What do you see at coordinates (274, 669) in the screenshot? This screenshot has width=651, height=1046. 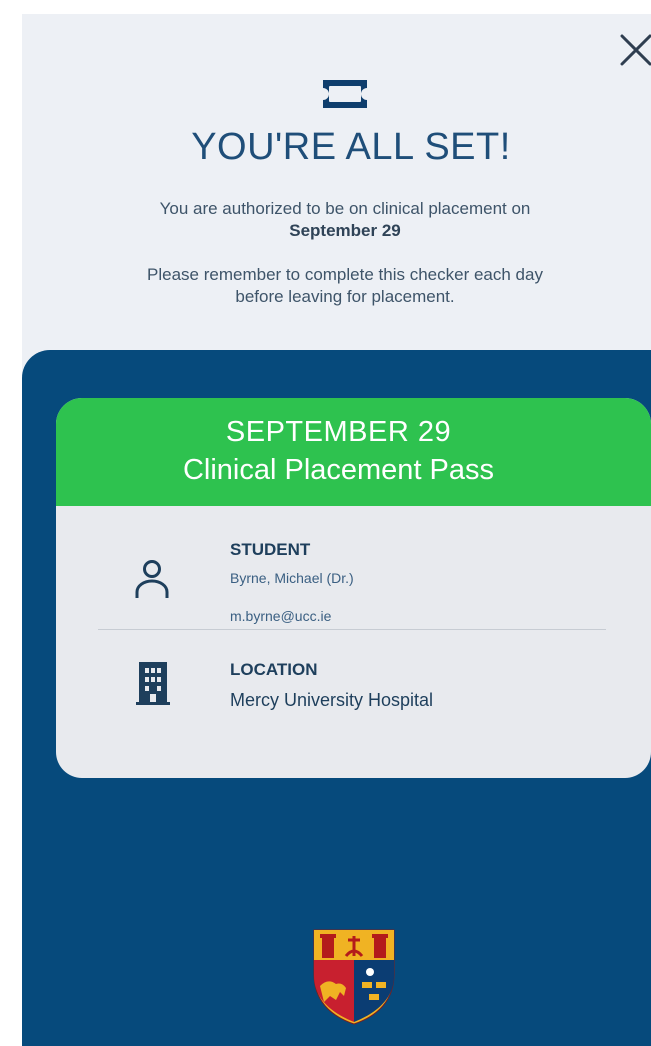 I see `location-label: LOCATION` at bounding box center [274, 669].